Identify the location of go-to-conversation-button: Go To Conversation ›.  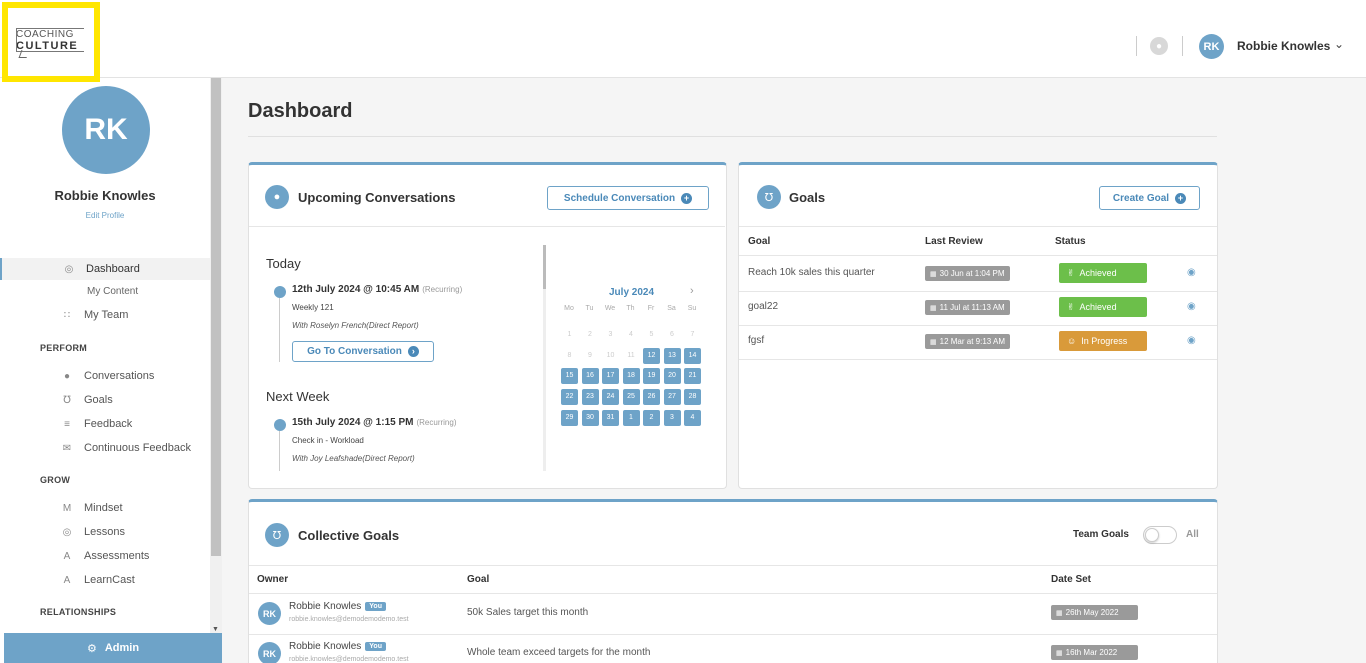
(363, 351).